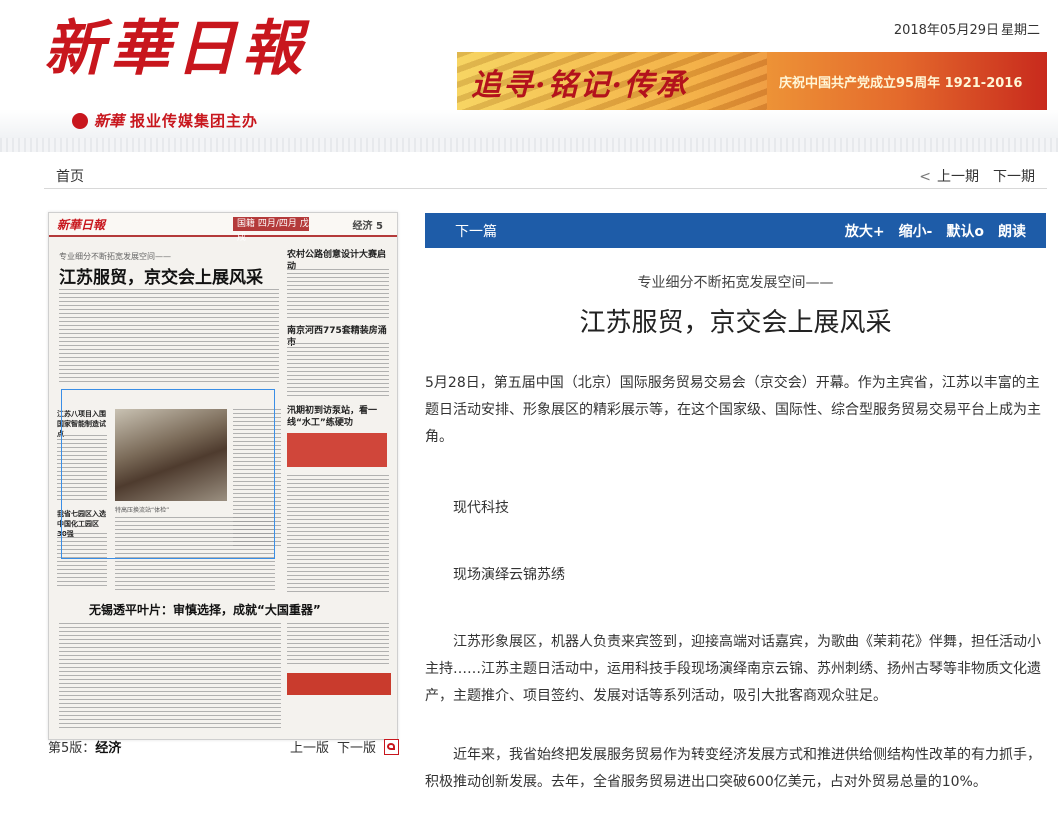 This screenshot has width=1058, height=828. I want to click on issue-date: 2018年05月29日 星期二, so click(967, 28).